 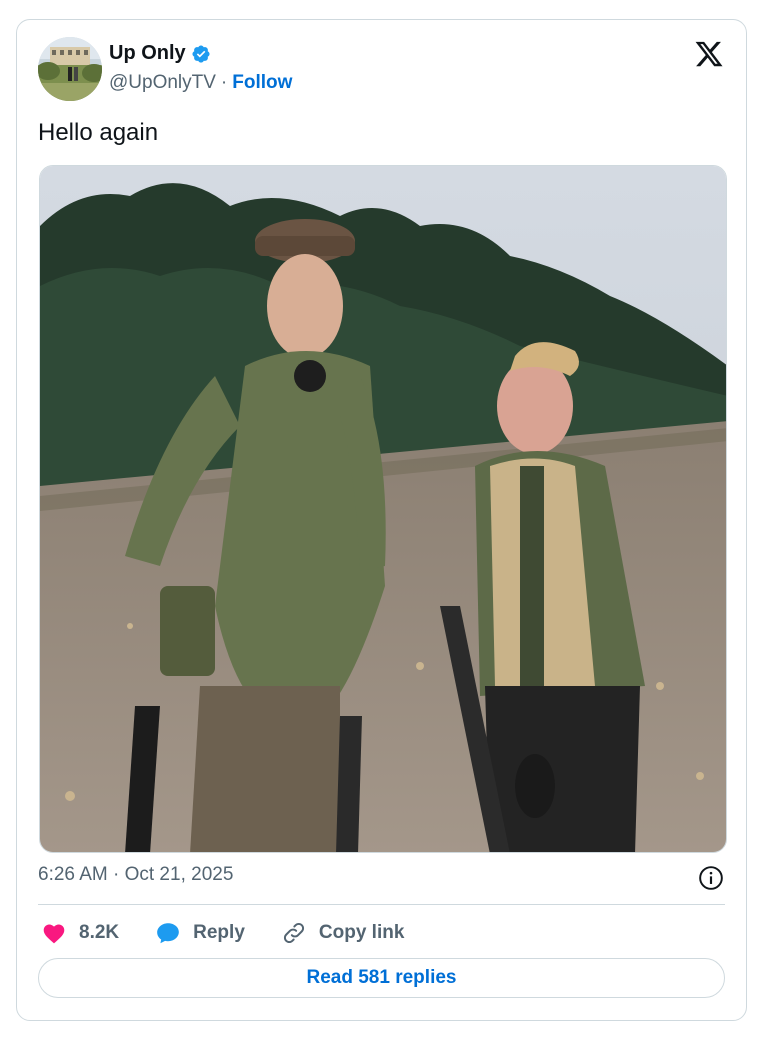 I want to click on x-logo-icon, so click(x=709, y=54).